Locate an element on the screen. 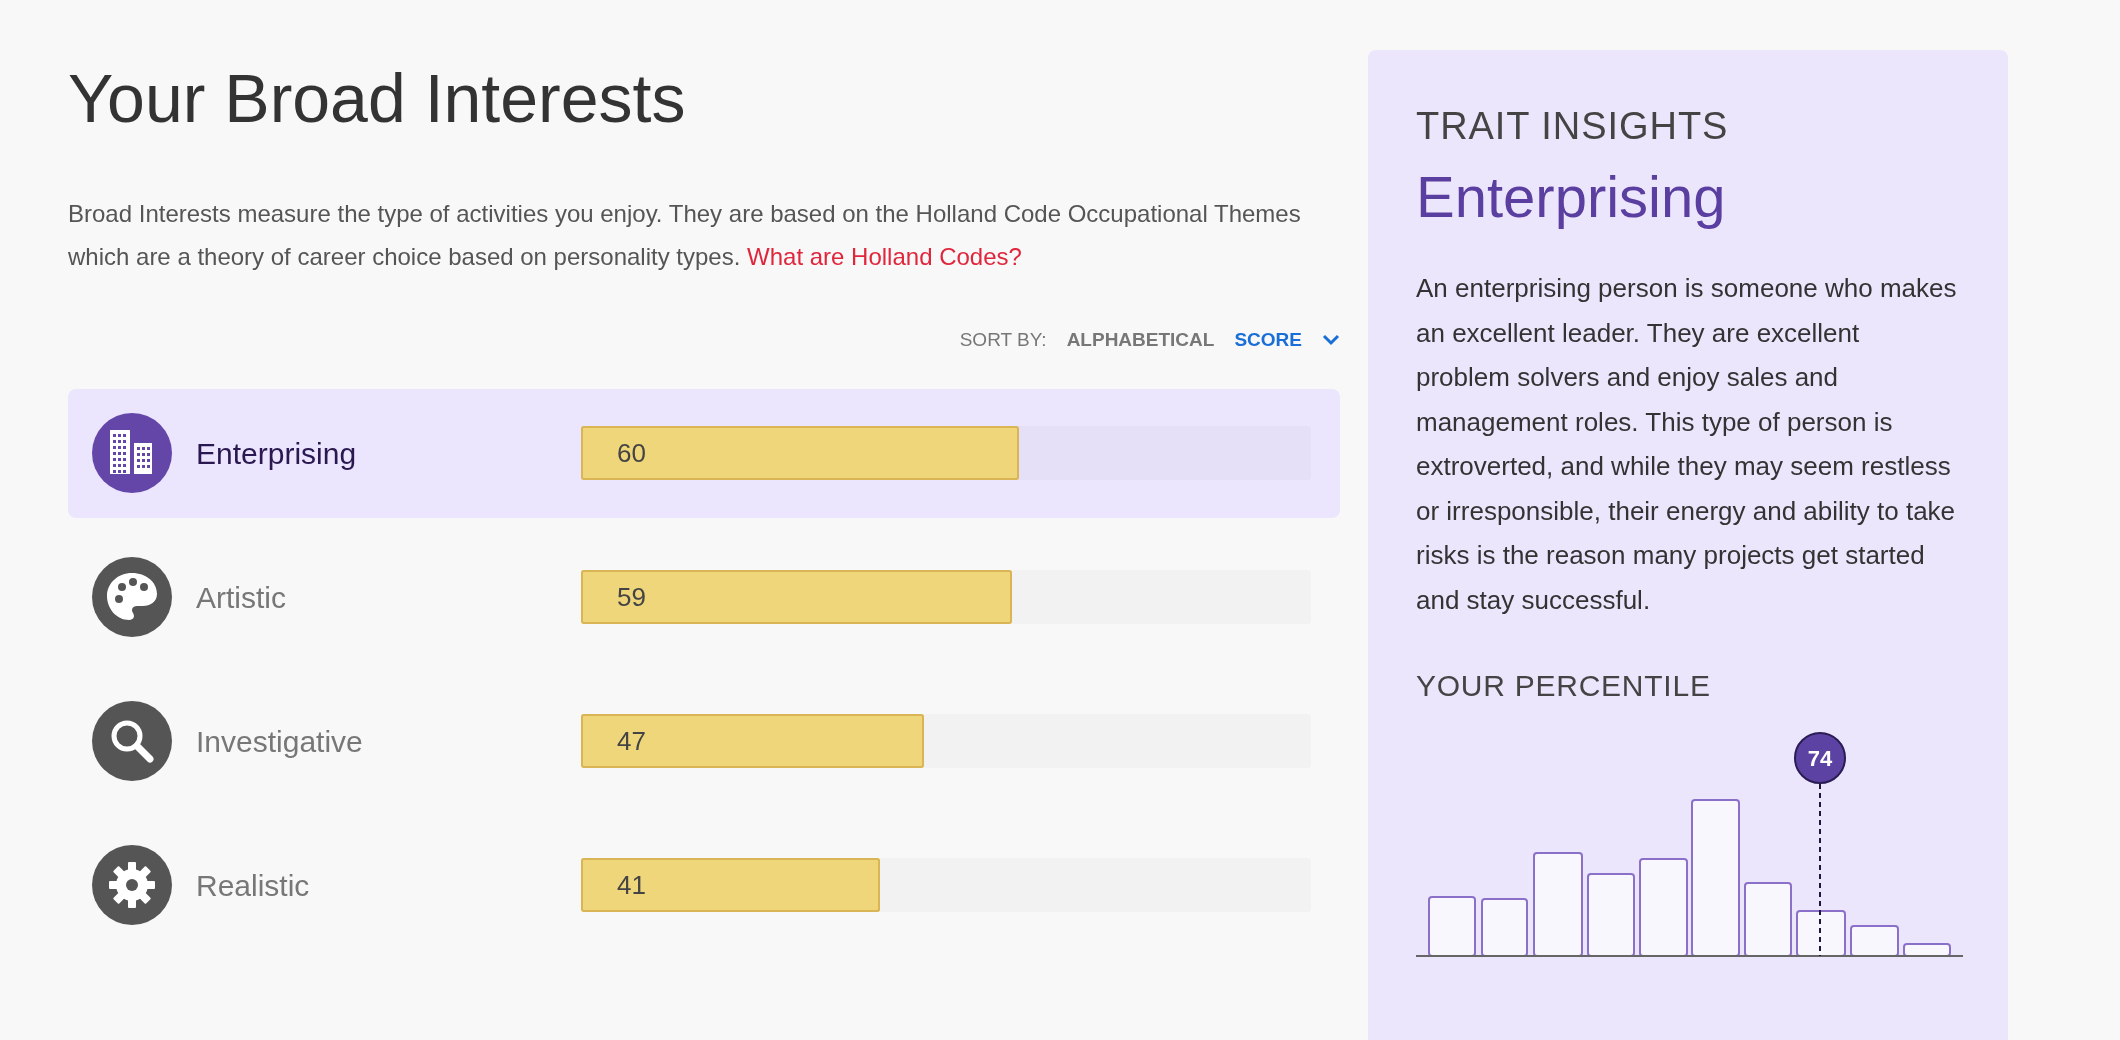  page-heading: Your Broad Interests is located at coordinates (377, 98).